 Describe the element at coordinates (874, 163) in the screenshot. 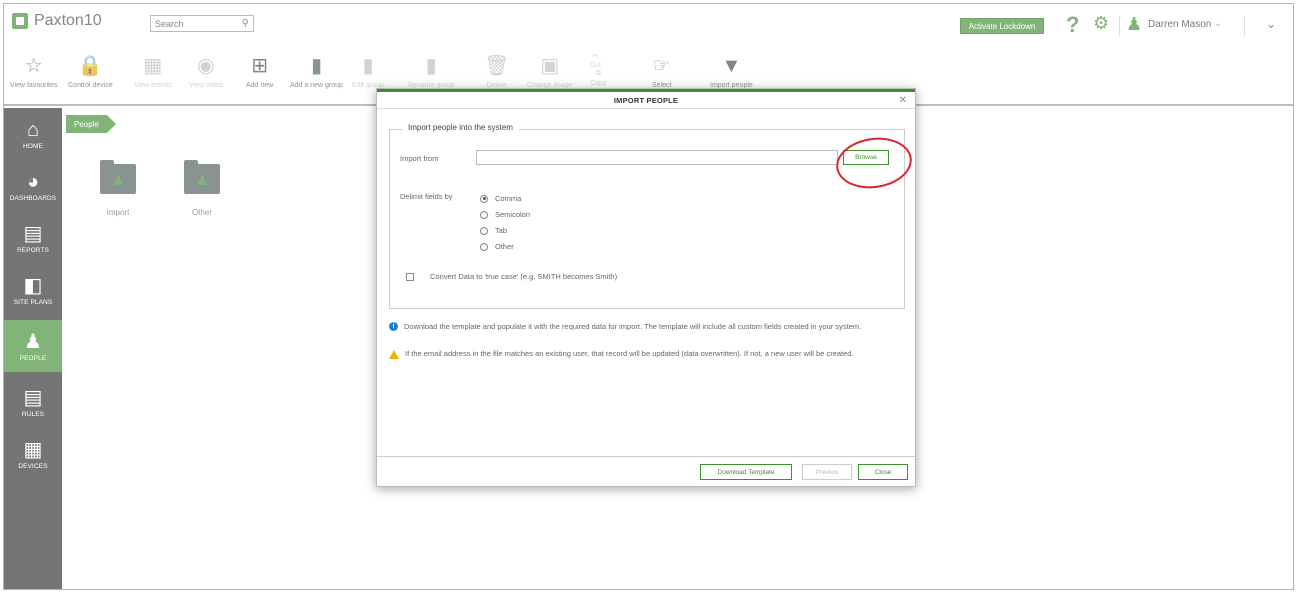

I see `annotation-highlight-circle` at that location.